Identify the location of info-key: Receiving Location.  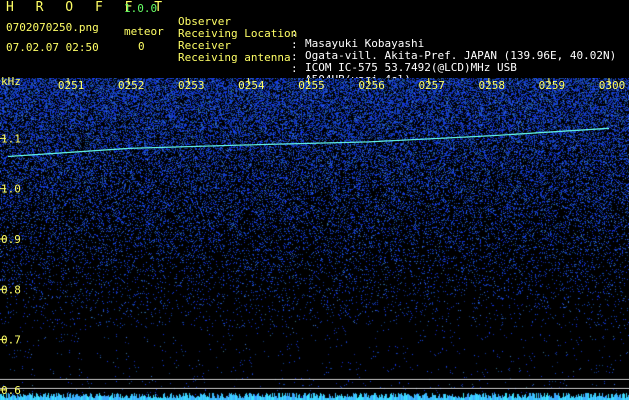
(238, 33).